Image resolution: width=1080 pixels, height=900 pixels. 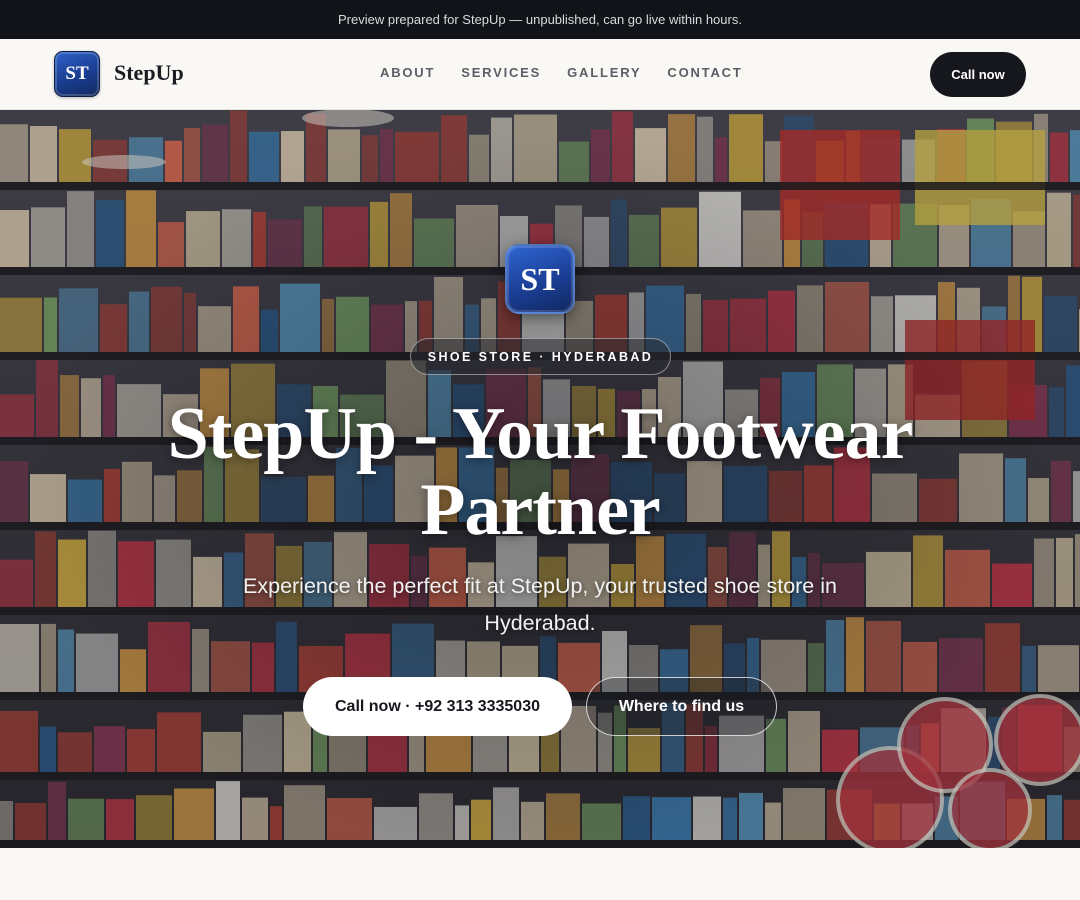 I want to click on nav-item-services: SERVICES, so click(x=501, y=72).